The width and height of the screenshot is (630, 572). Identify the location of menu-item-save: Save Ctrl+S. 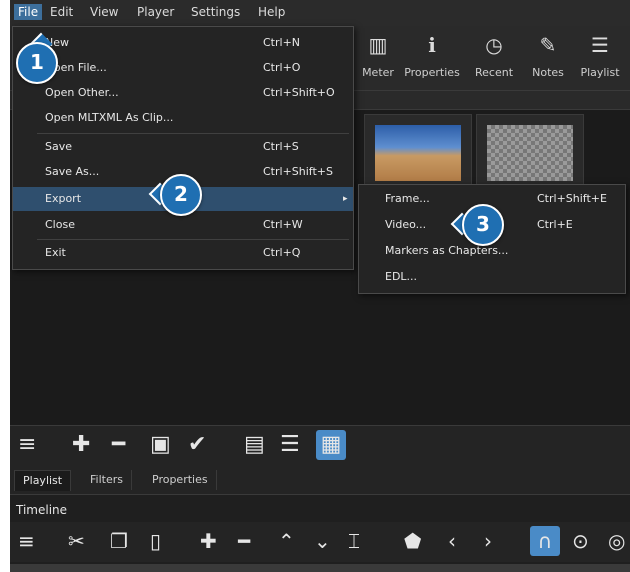
(183, 147).